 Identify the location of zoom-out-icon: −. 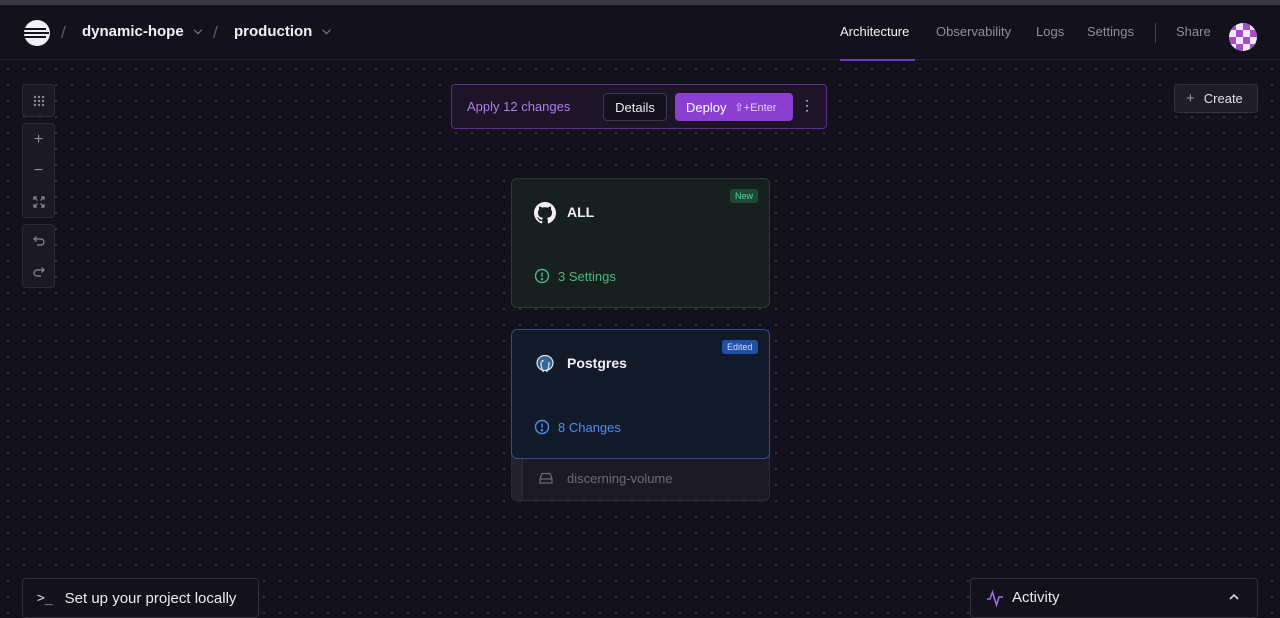
(38, 170).